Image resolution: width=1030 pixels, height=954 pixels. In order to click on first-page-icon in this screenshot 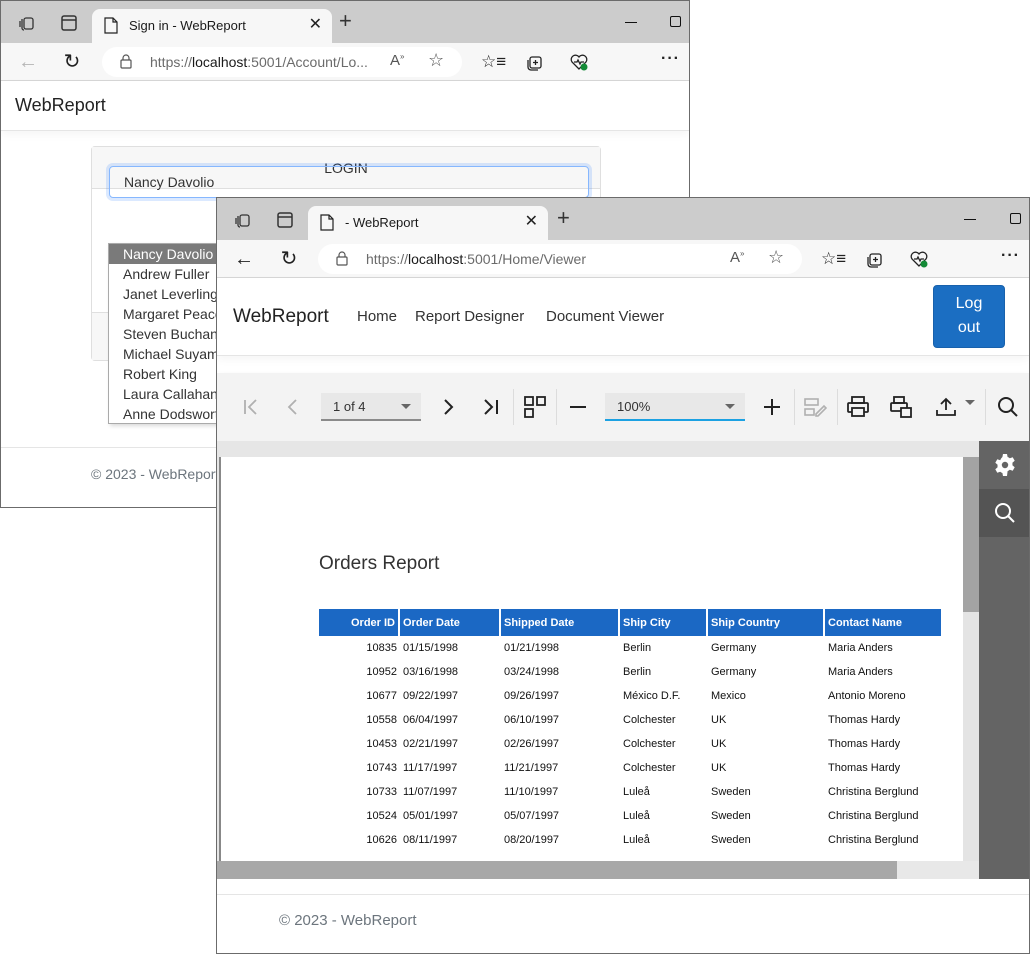, I will do `click(251, 407)`.